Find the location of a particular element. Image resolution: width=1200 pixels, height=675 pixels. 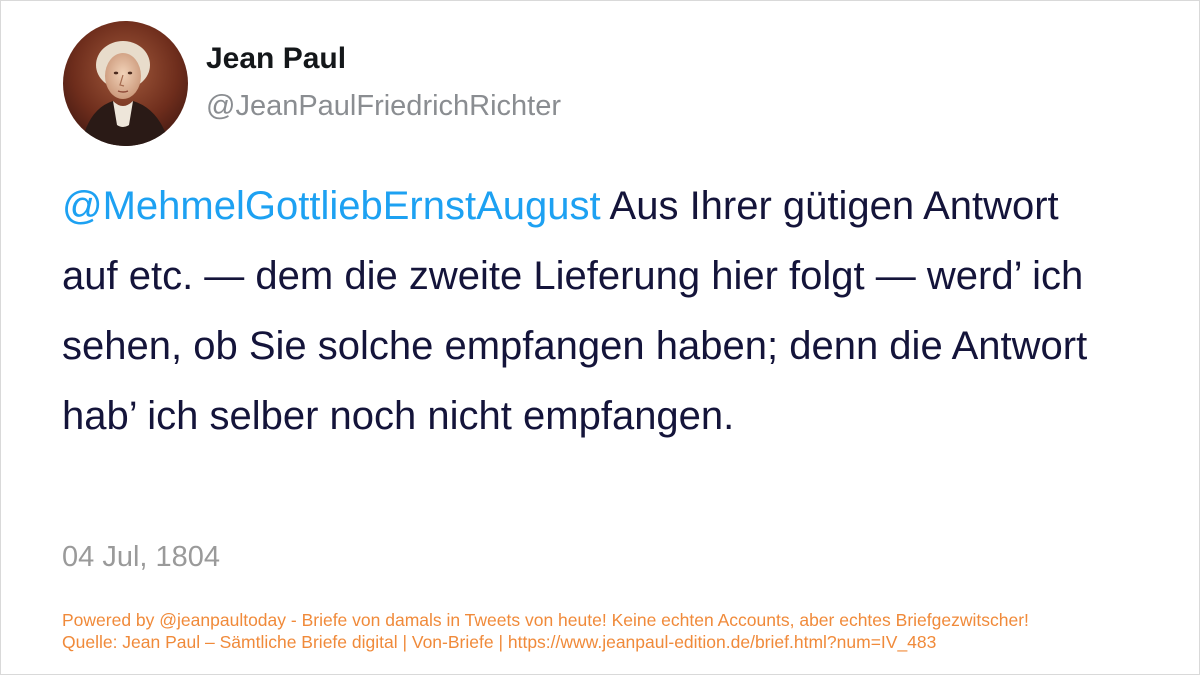

avatar is located at coordinates (125, 83).